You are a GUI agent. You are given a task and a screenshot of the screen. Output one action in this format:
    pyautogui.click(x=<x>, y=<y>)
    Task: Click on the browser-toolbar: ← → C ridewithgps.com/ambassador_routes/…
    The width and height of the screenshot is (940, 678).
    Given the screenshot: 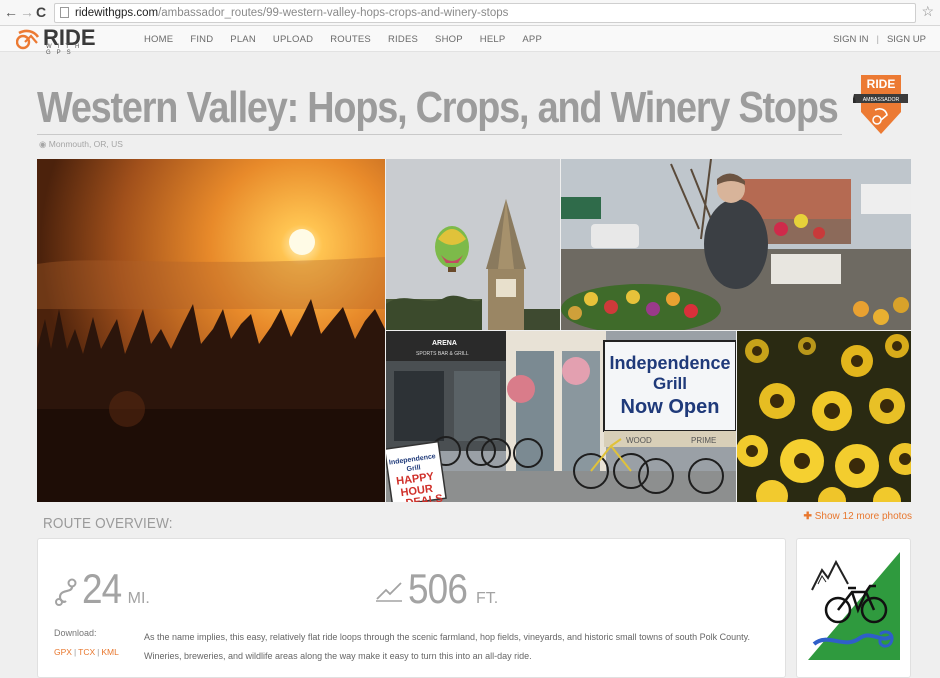 What is the action you would take?
    pyautogui.click(x=470, y=13)
    